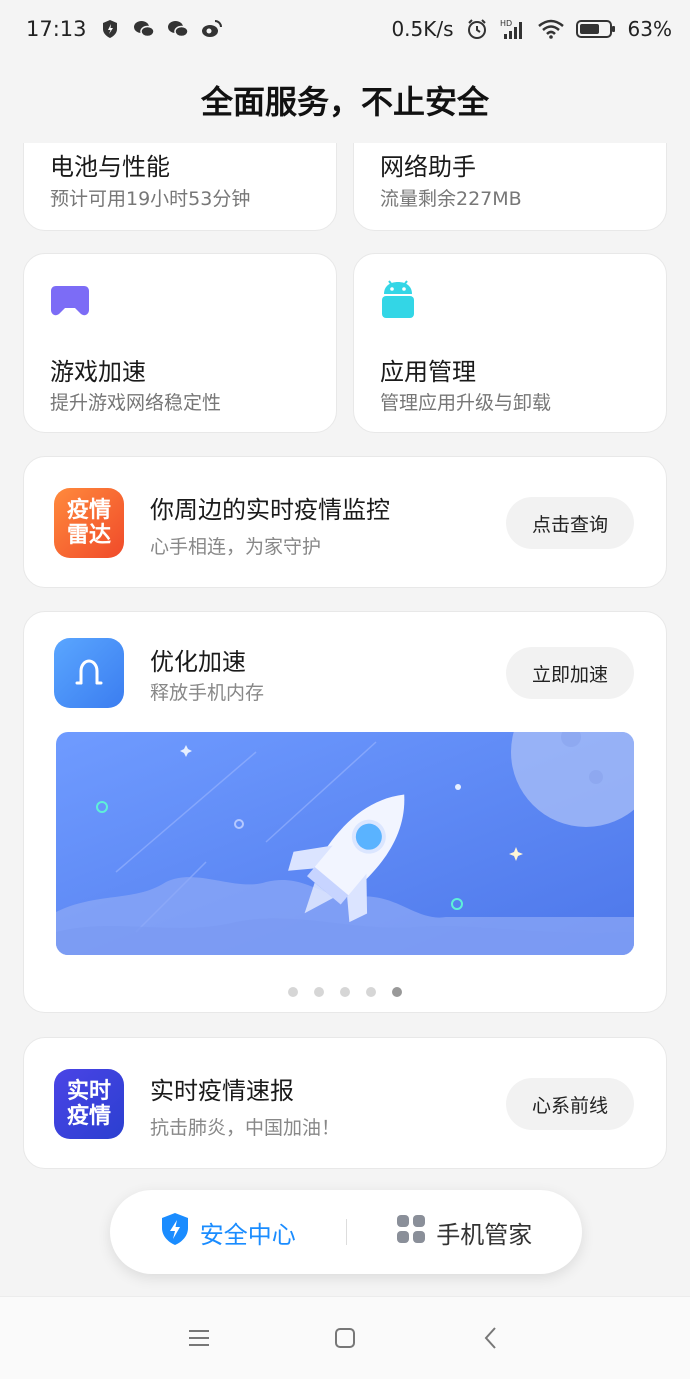 The width and height of the screenshot is (690, 1379). I want to click on battery-icon, so click(595, 29).